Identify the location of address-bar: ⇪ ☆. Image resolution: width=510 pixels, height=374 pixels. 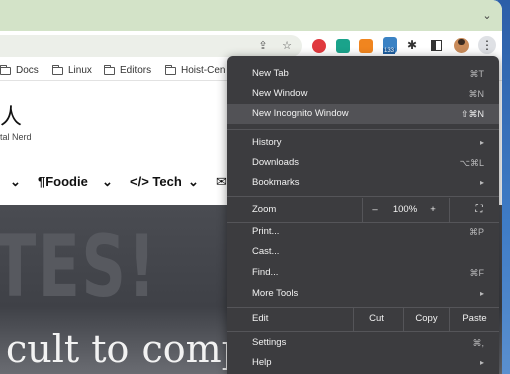
(151, 46).